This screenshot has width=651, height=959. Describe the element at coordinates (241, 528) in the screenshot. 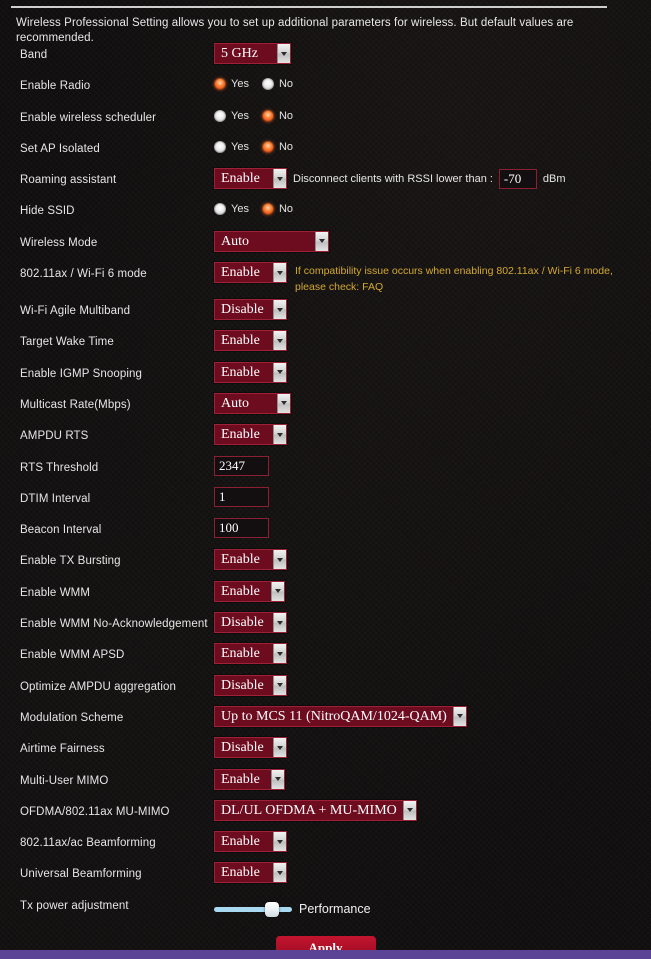

I see `input-beacon-interval` at that location.